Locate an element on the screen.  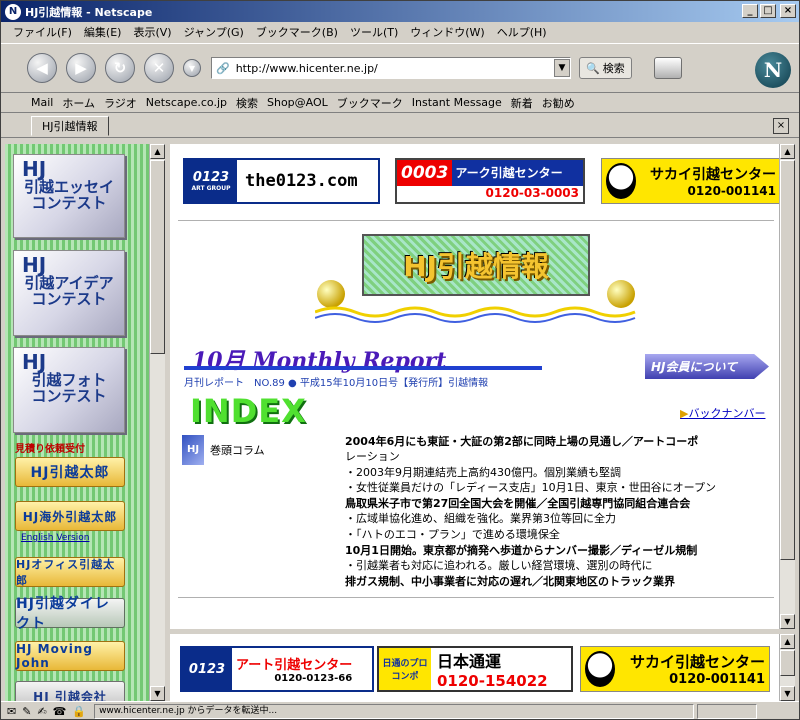
main-scroll-down-icon: ▼ is located at coordinates (787, 621).